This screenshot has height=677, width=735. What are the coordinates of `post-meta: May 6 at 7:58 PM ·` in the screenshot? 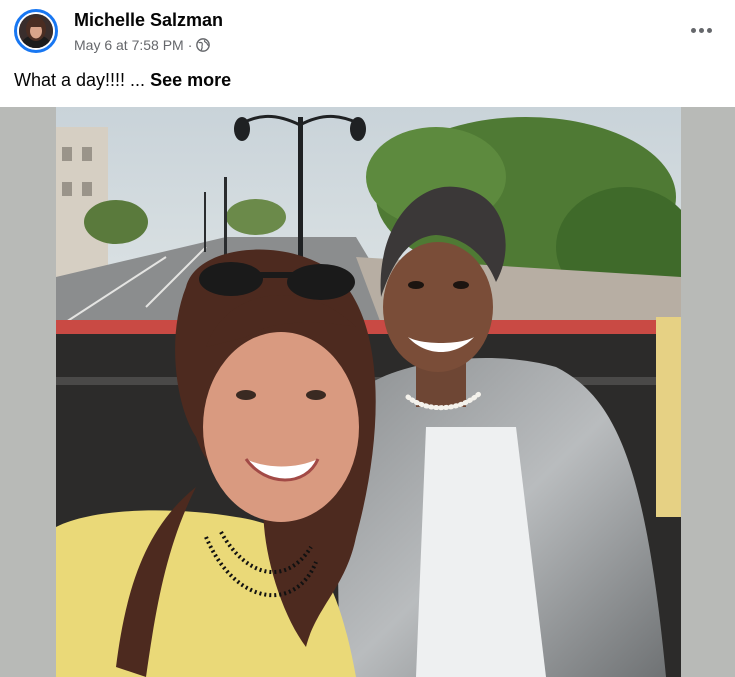 It's located at (142, 45).